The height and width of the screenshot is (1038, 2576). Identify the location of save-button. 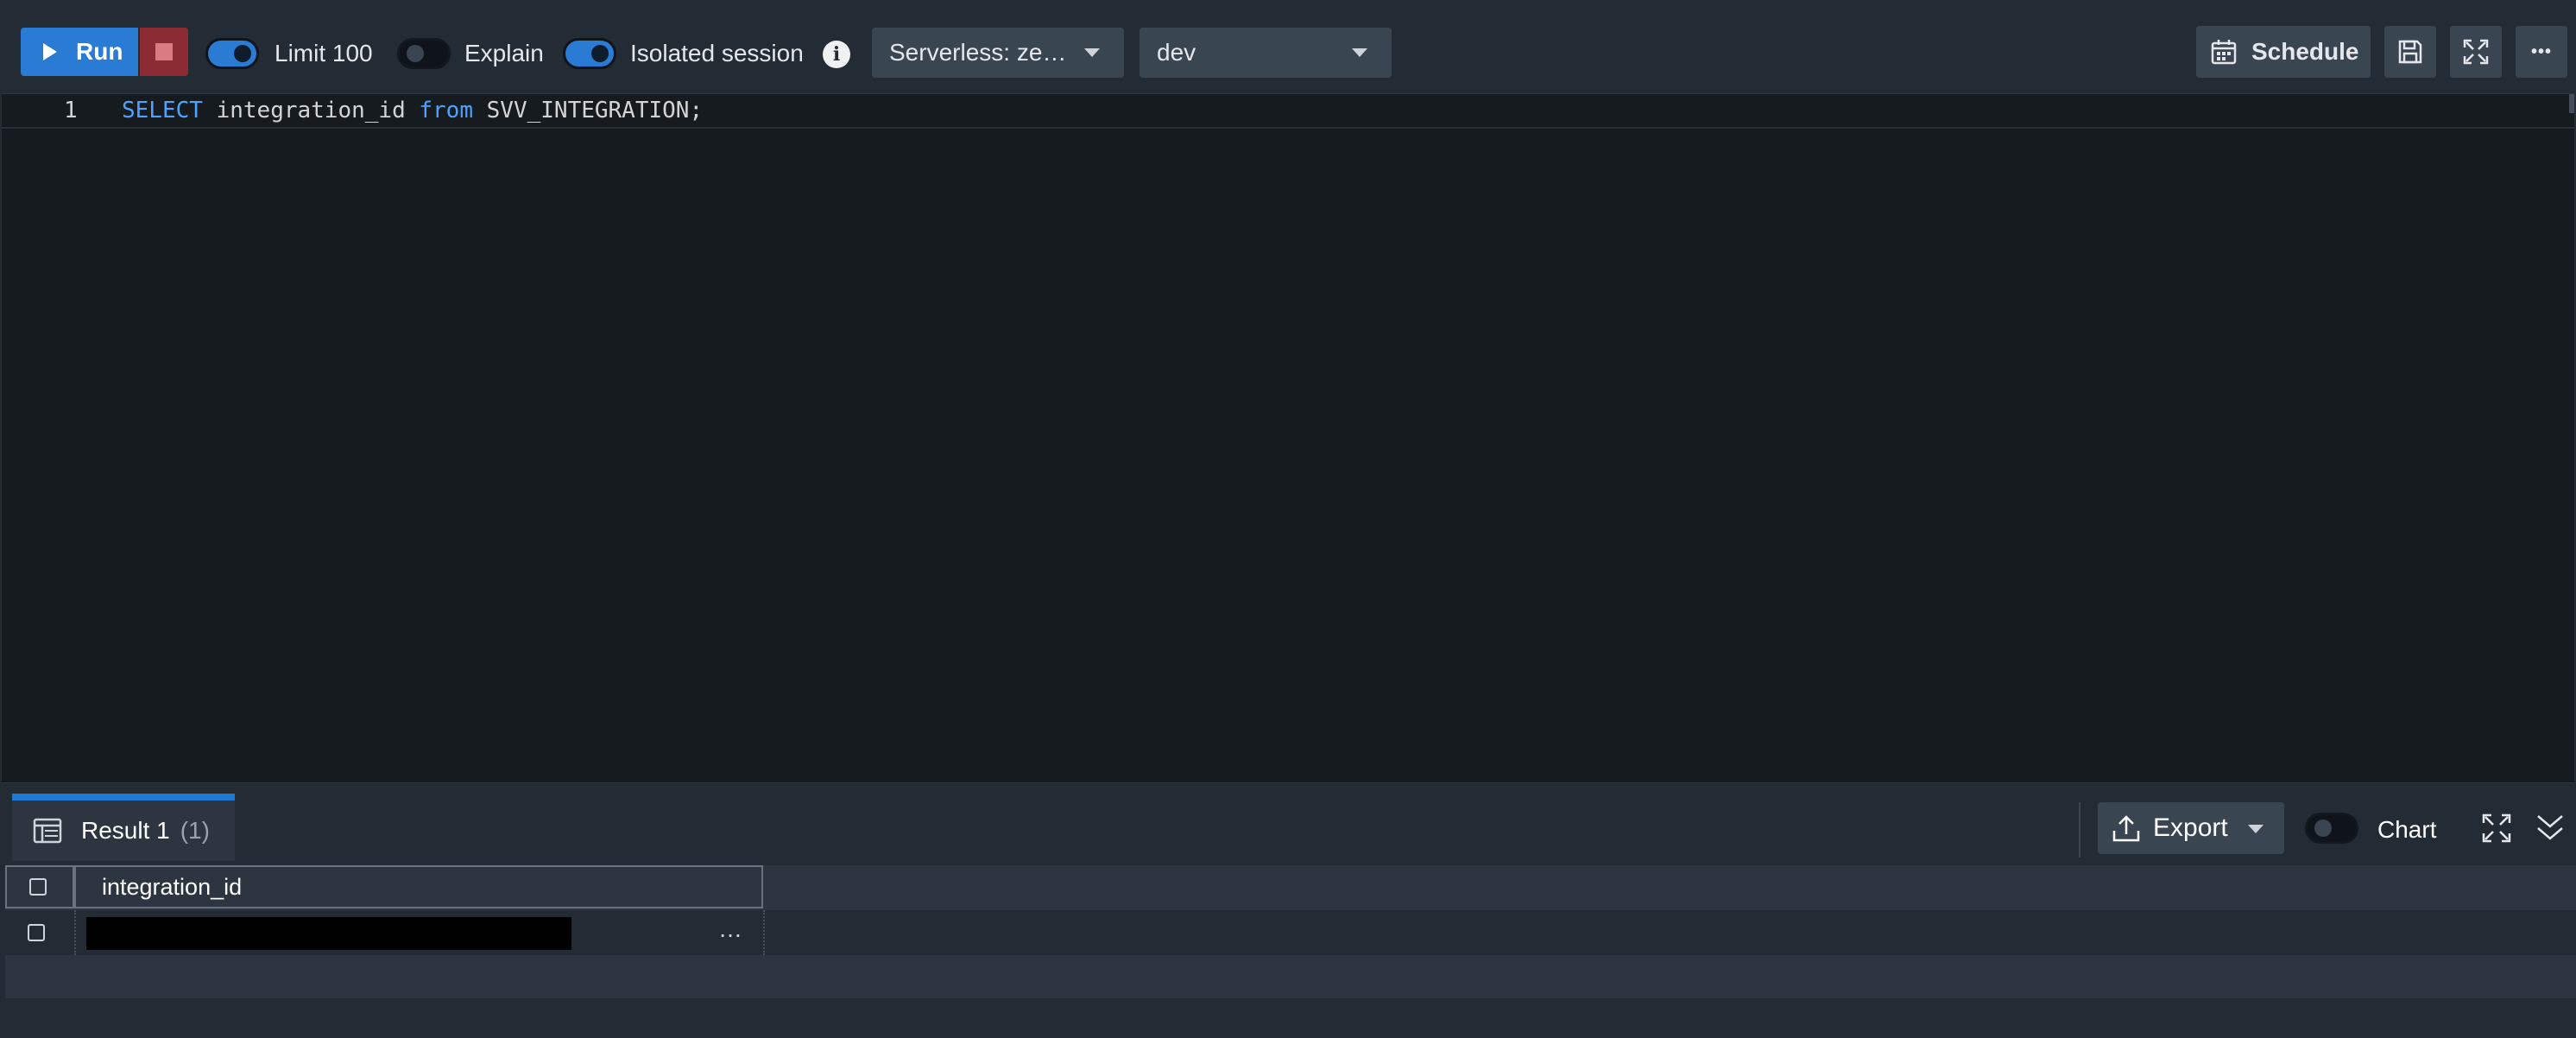
(2410, 52).